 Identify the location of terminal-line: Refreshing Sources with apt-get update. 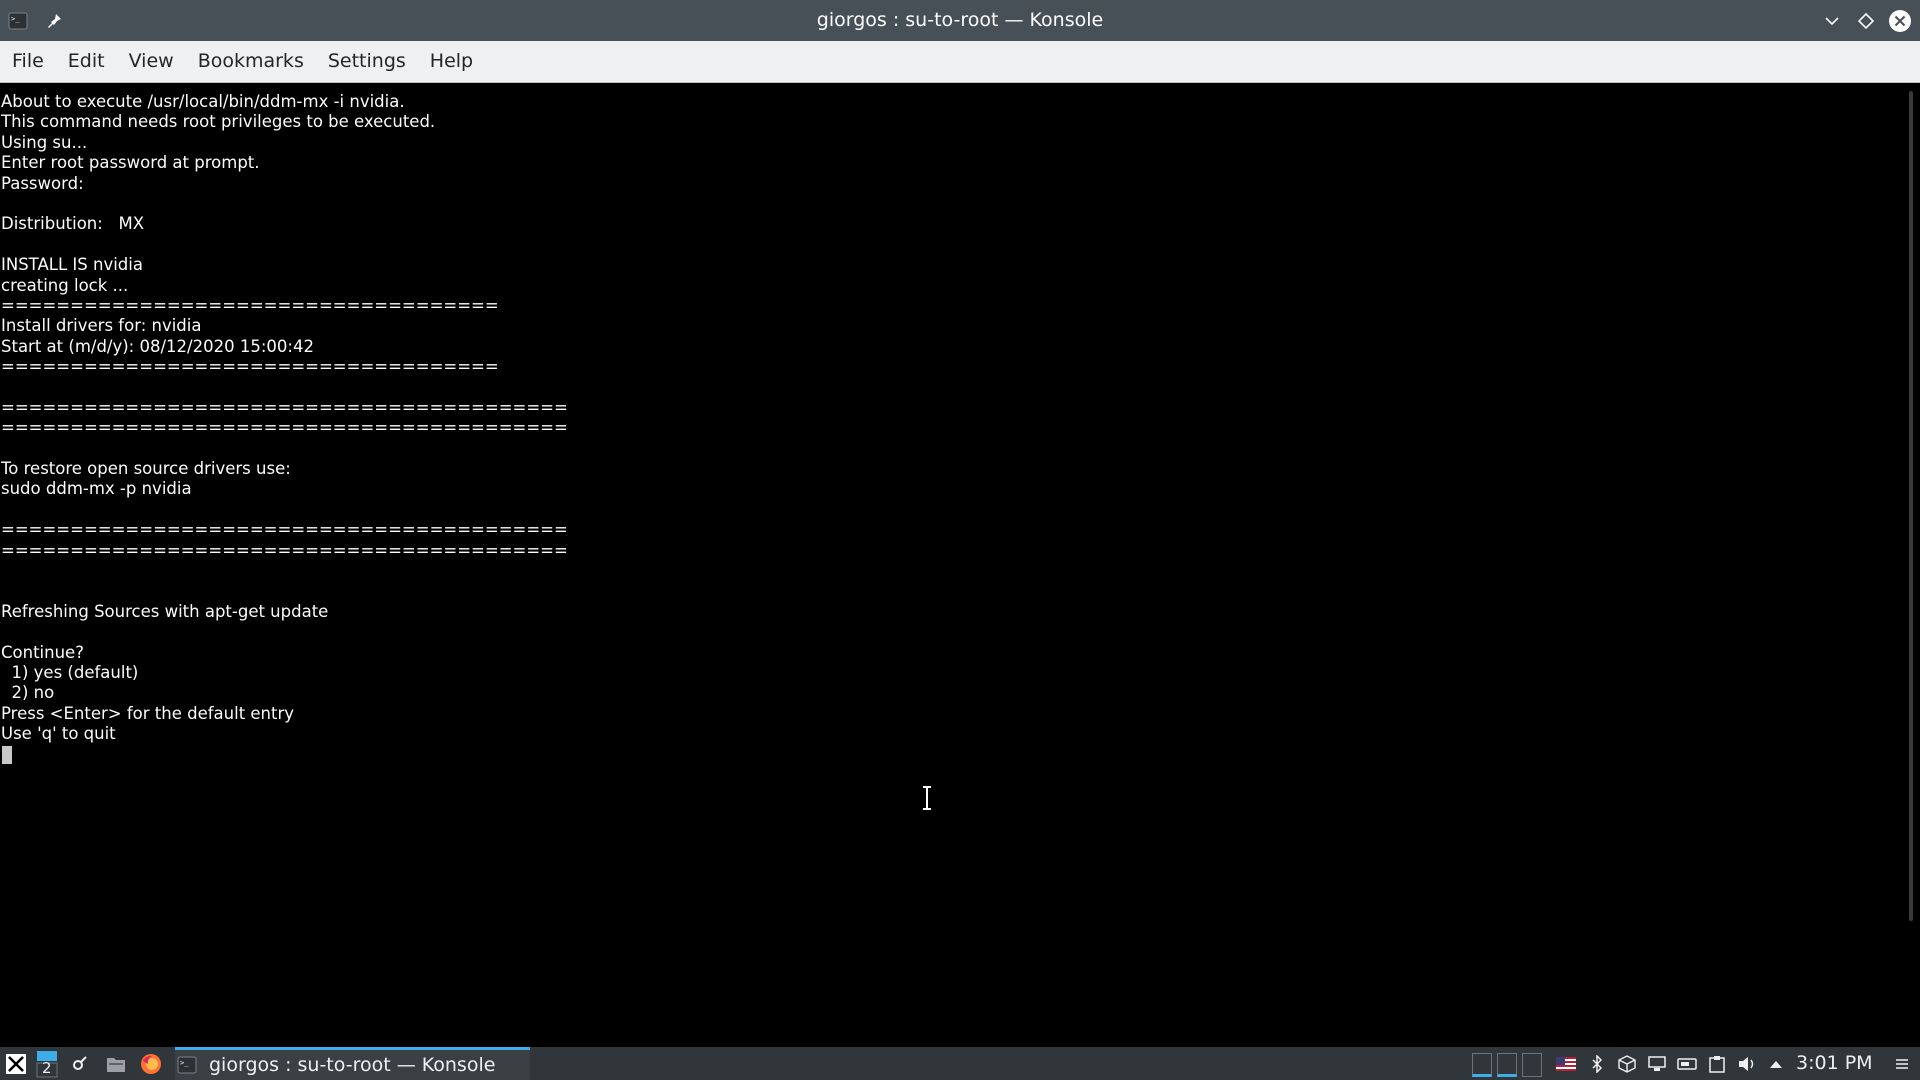
(165, 611).